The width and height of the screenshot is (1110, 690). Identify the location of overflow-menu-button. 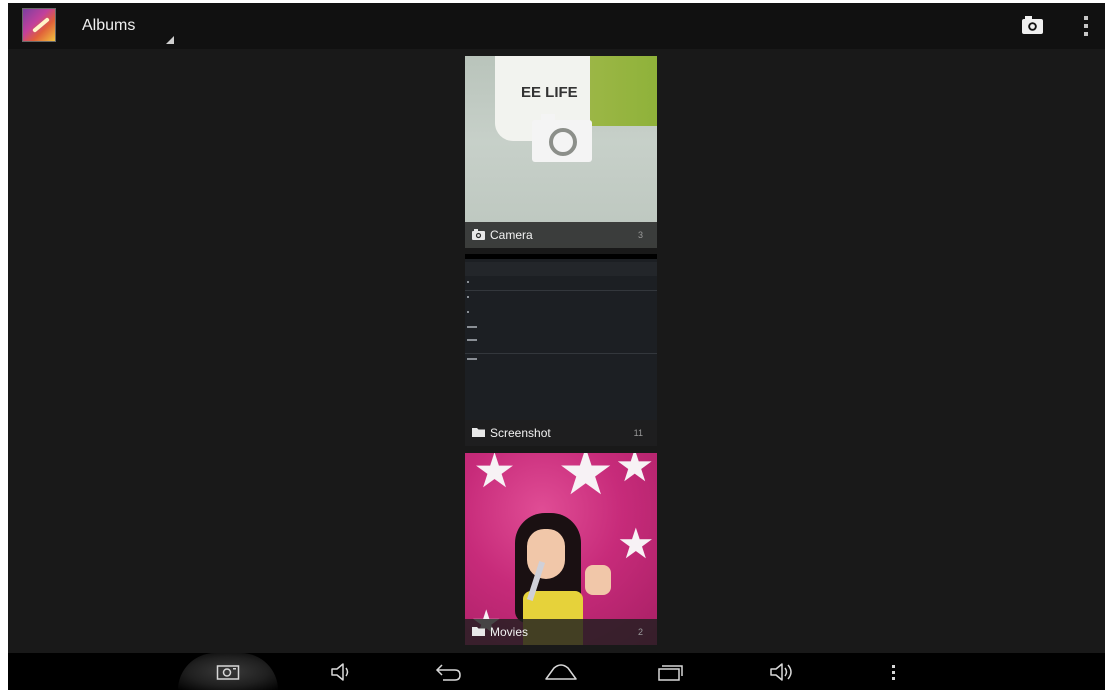
(1086, 26).